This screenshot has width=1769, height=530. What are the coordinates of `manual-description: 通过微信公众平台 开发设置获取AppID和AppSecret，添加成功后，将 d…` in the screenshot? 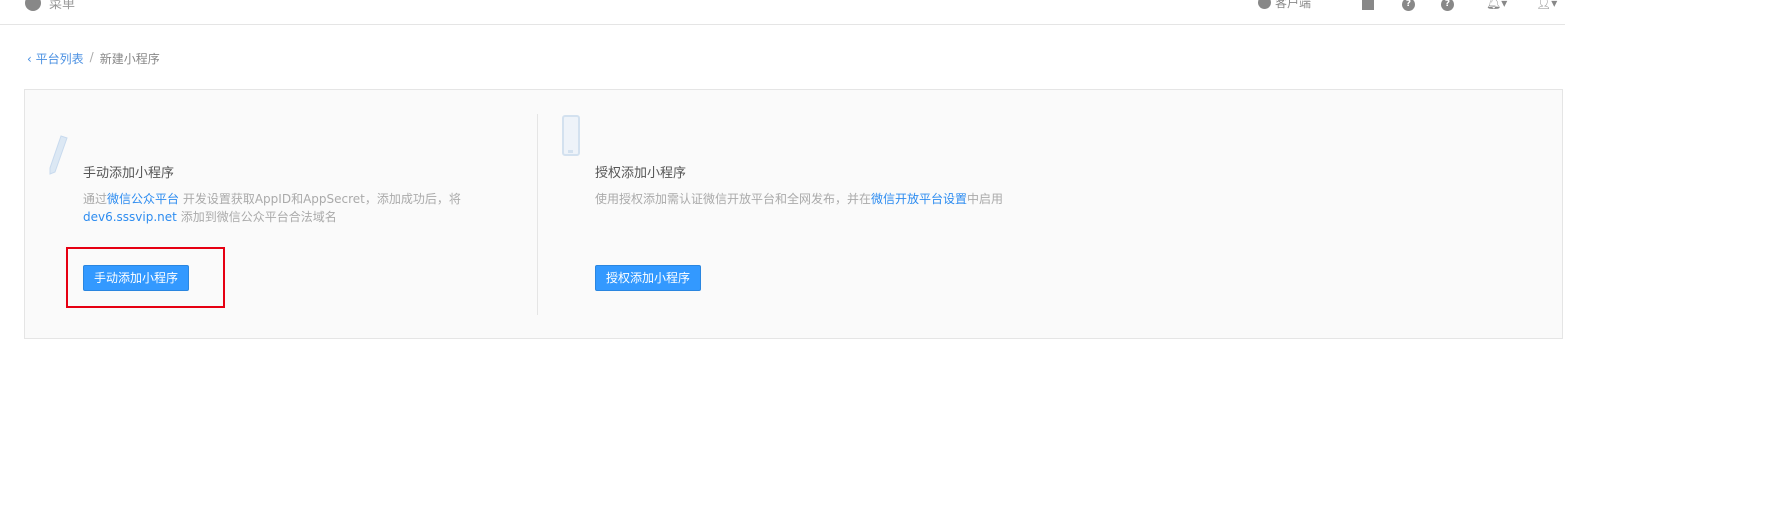 It's located at (273, 208).